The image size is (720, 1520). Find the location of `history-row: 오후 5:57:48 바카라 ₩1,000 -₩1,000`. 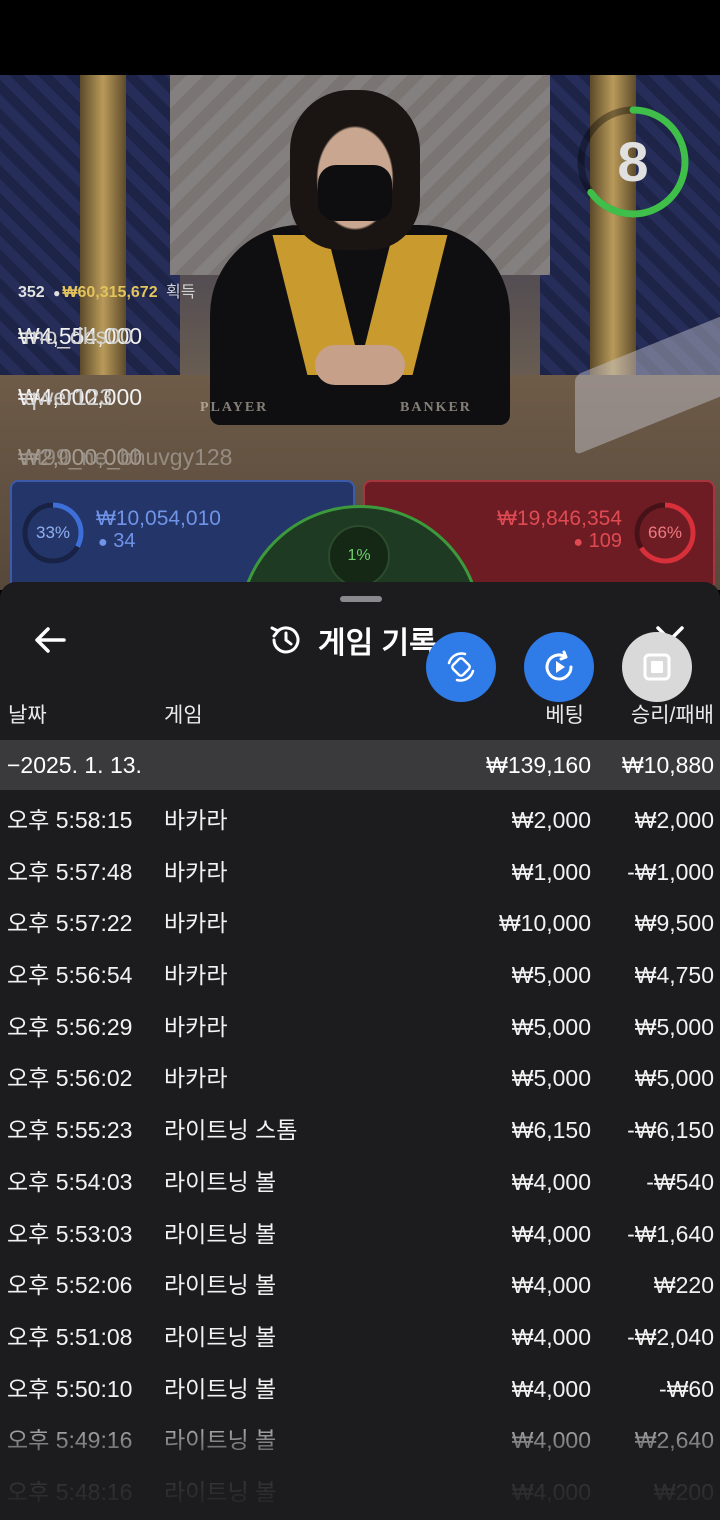

history-row: 오후 5:57:48 바카라 ₩1,000 -₩1,000 is located at coordinates (360, 873).